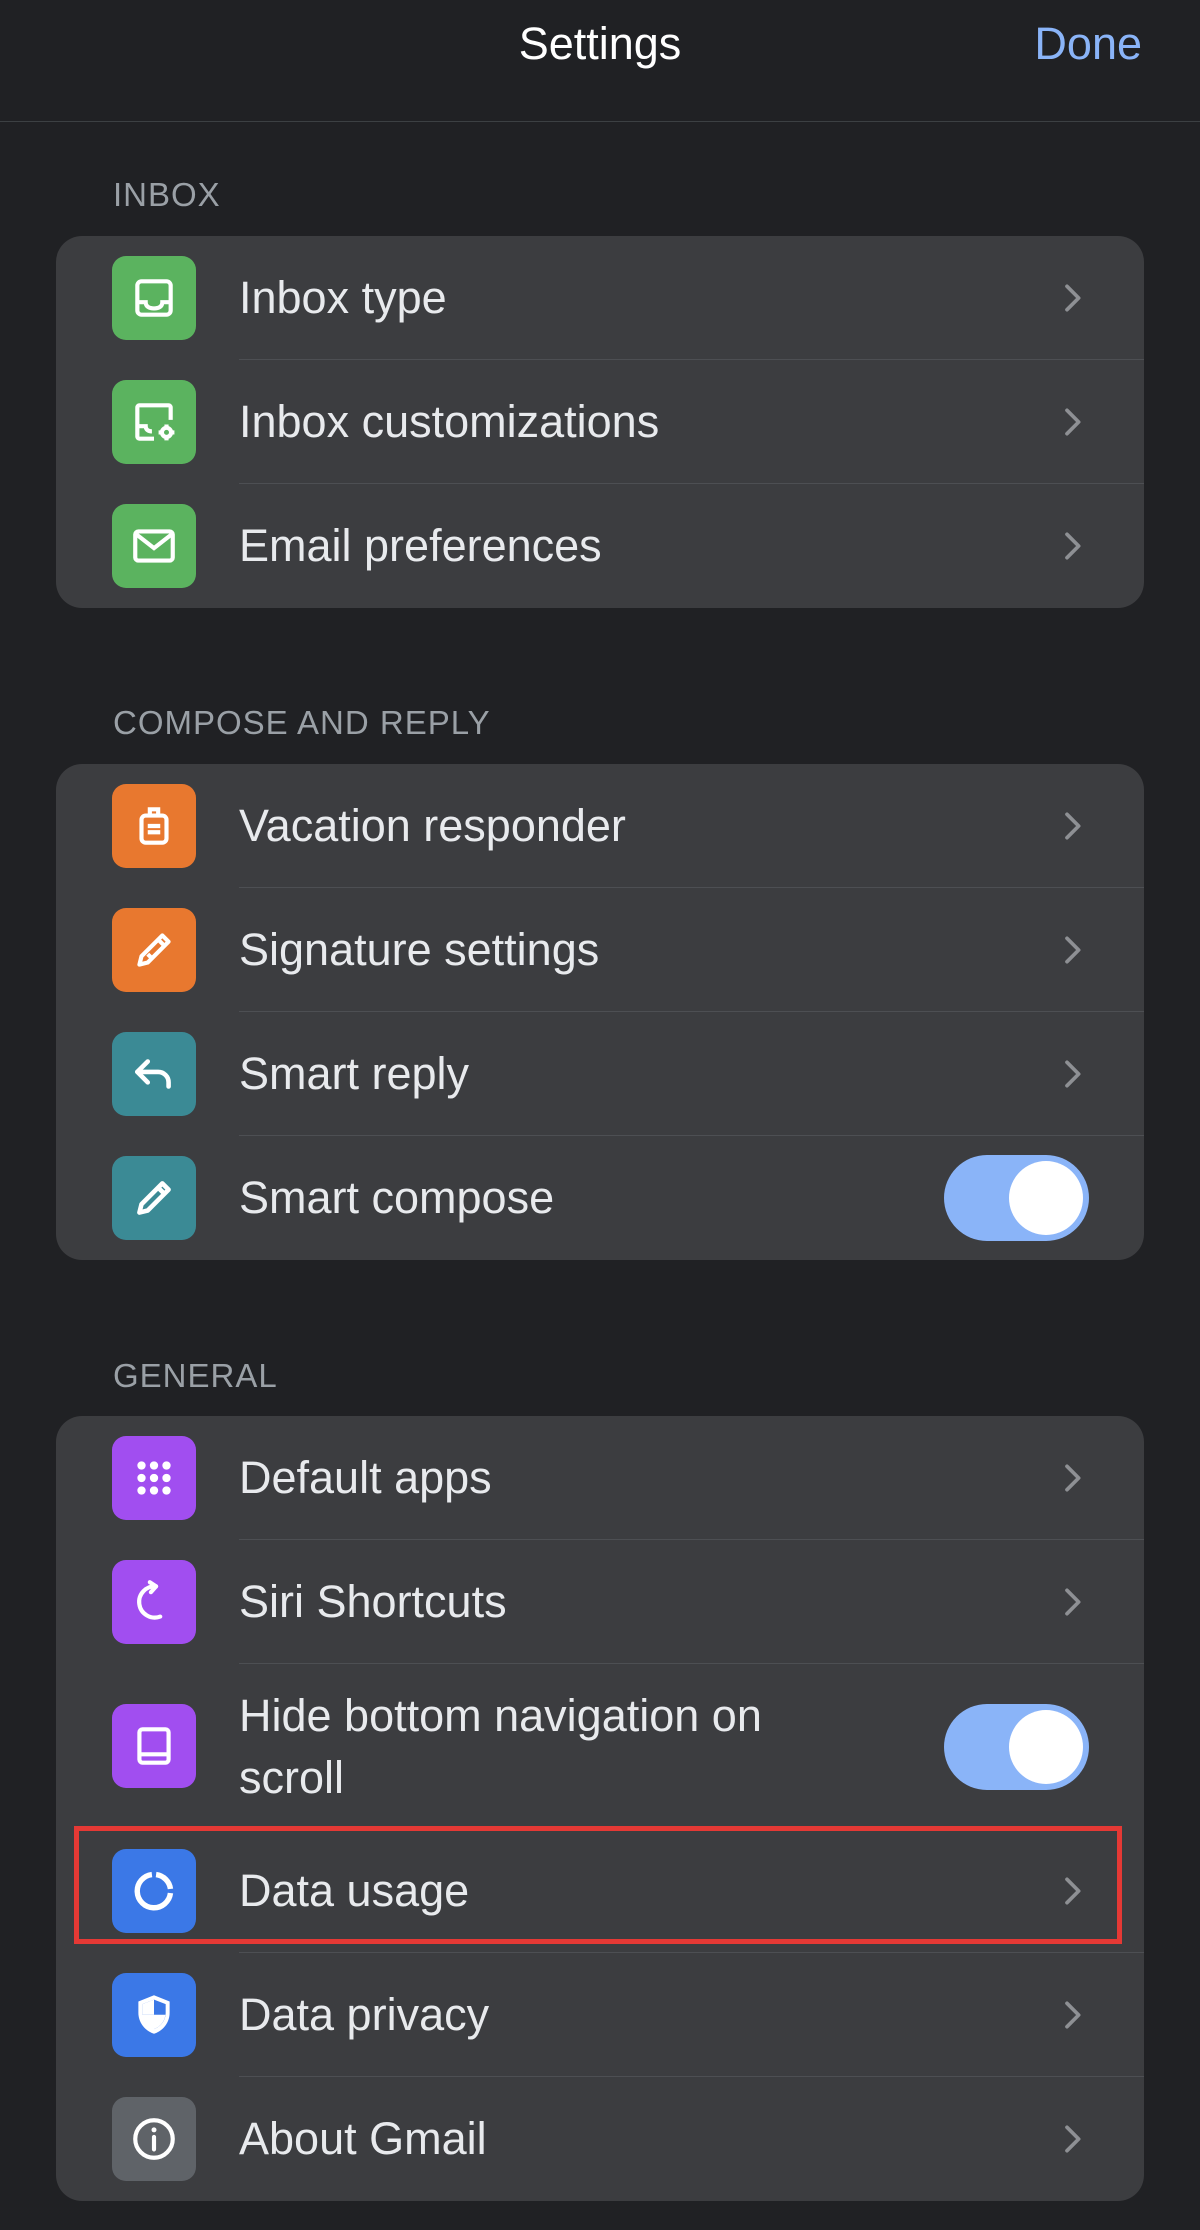 This screenshot has width=1200, height=2230. Describe the element at coordinates (365, 1477) in the screenshot. I see `settings-row-label: Default apps` at that location.